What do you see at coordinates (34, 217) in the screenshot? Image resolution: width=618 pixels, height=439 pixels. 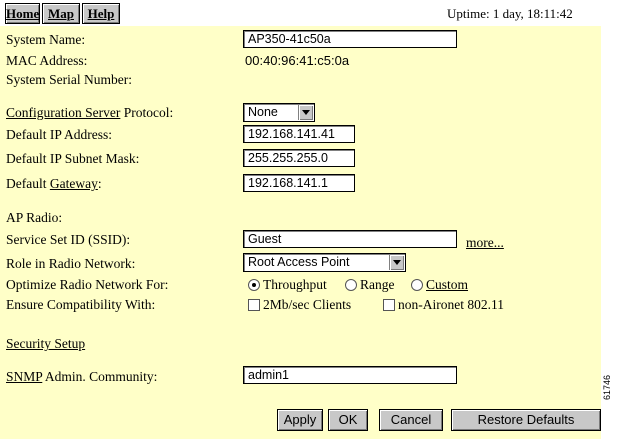 I see `ap-radio-heading: AP Radio:` at bounding box center [34, 217].